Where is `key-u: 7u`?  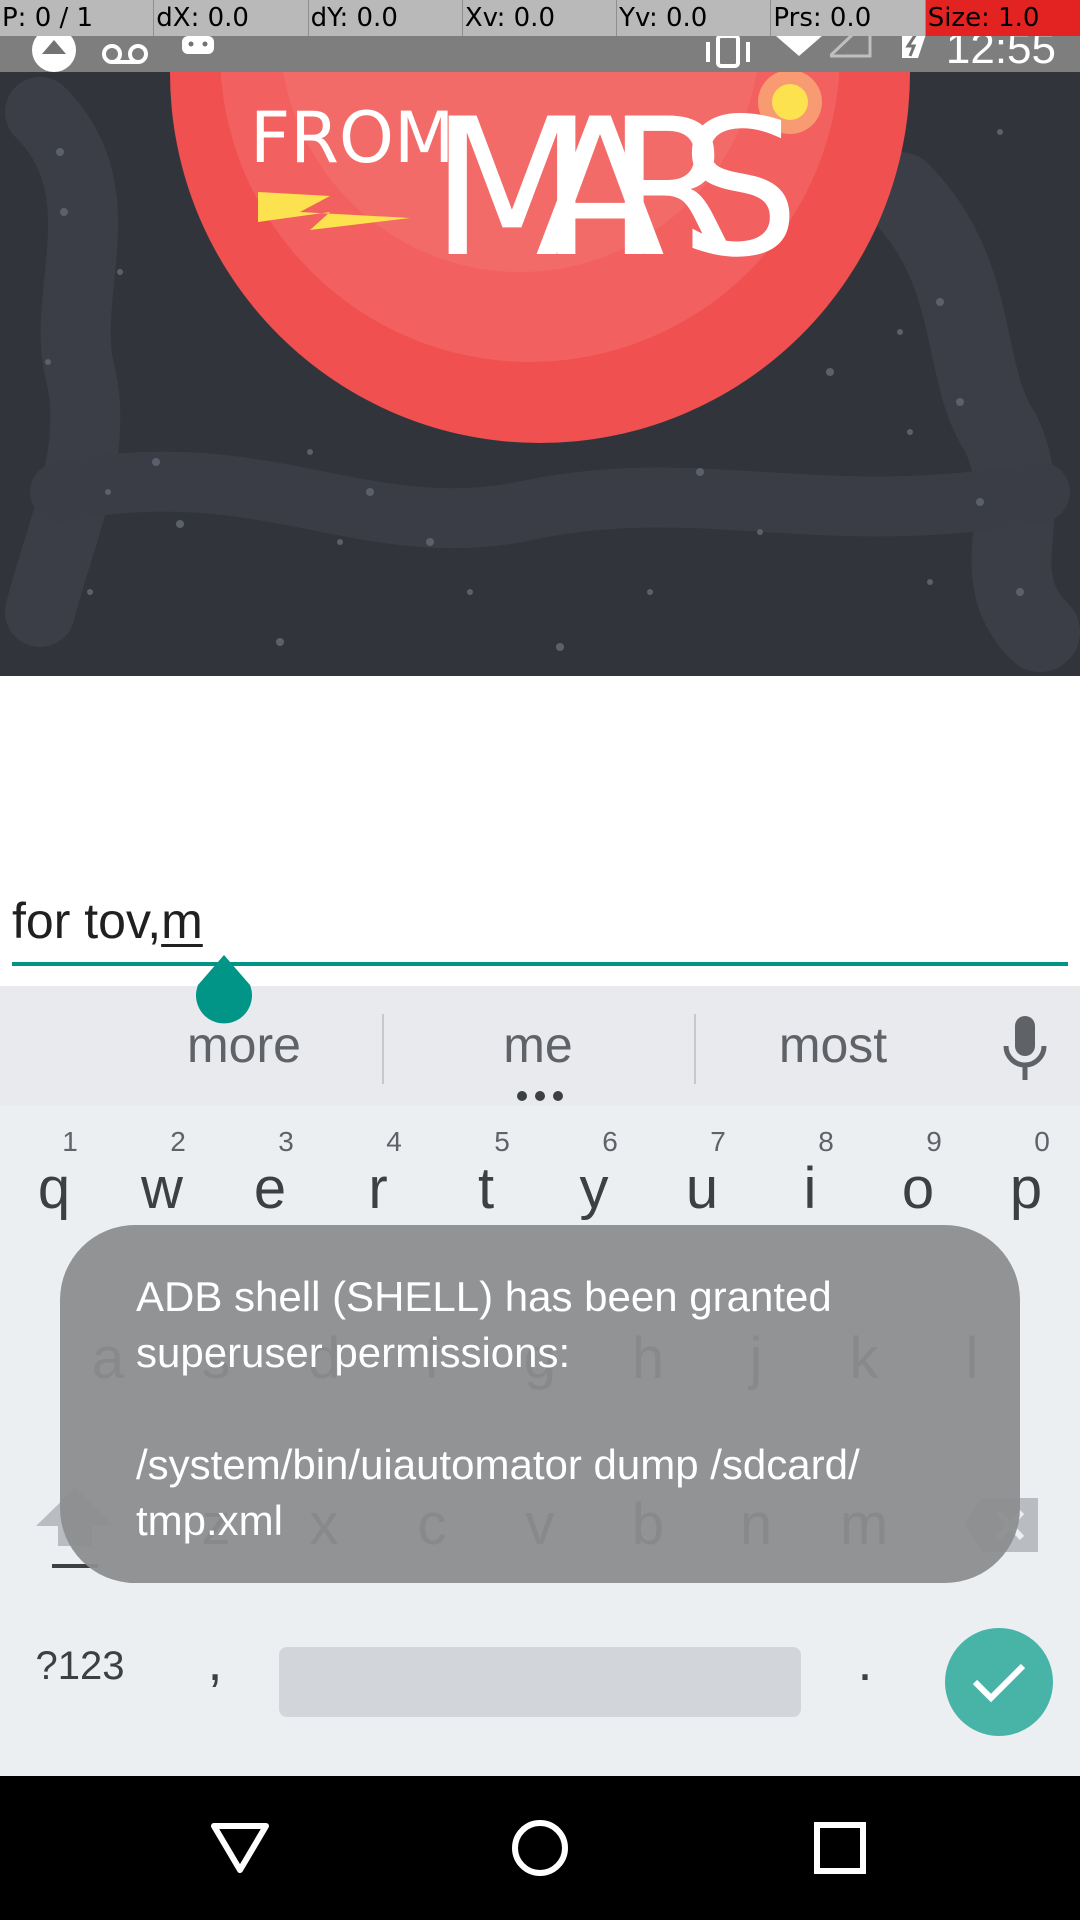
key-u: 7u is located at coordinates (702, 1176).